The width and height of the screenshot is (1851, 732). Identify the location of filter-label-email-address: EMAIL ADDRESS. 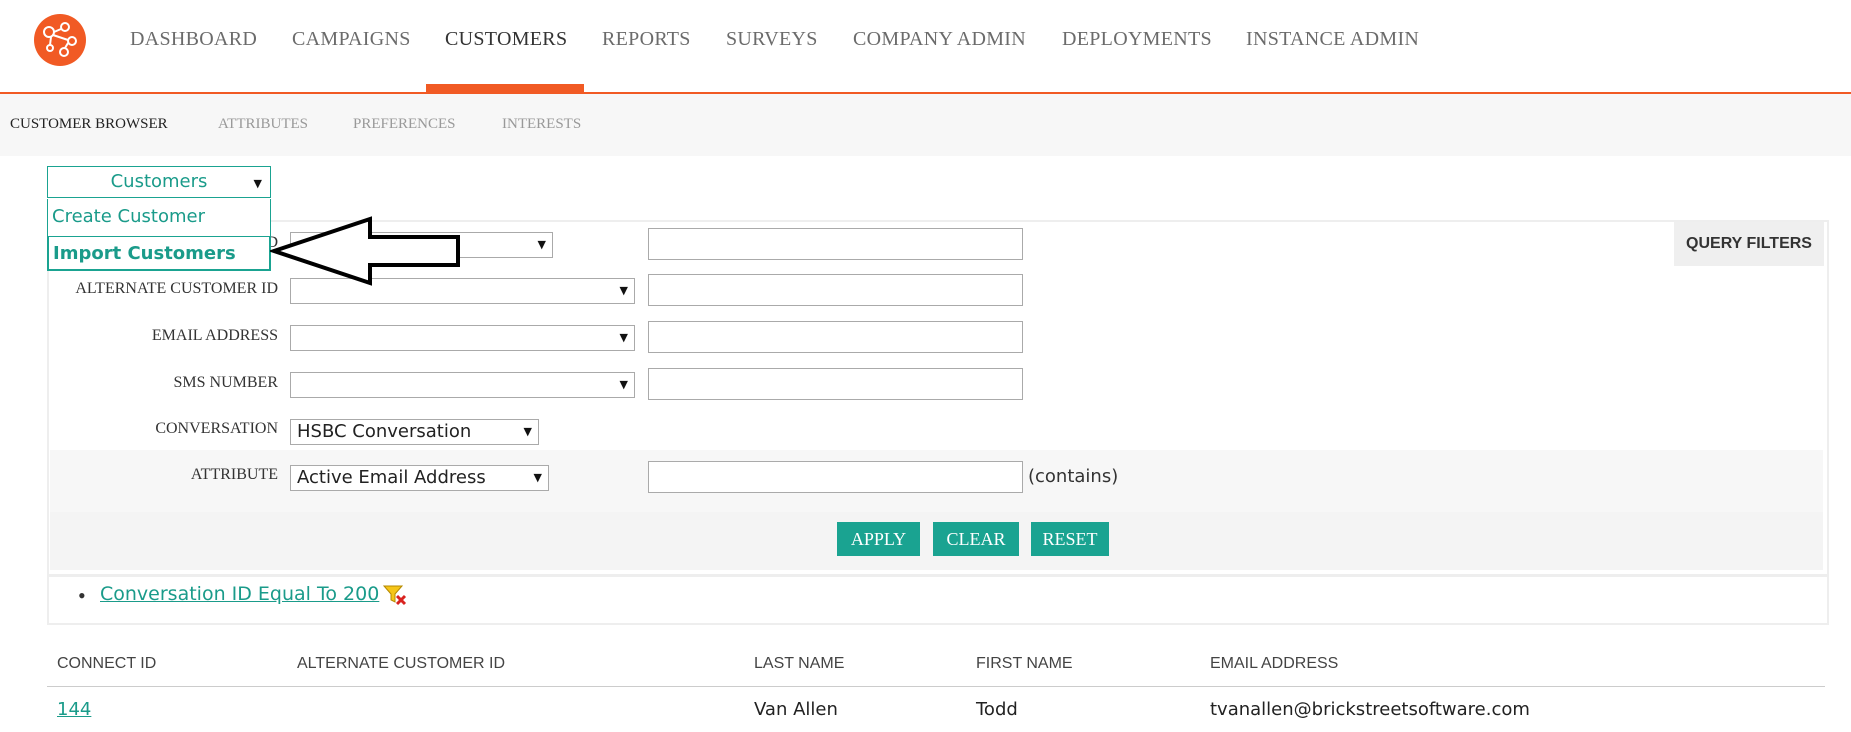
(214, 335).